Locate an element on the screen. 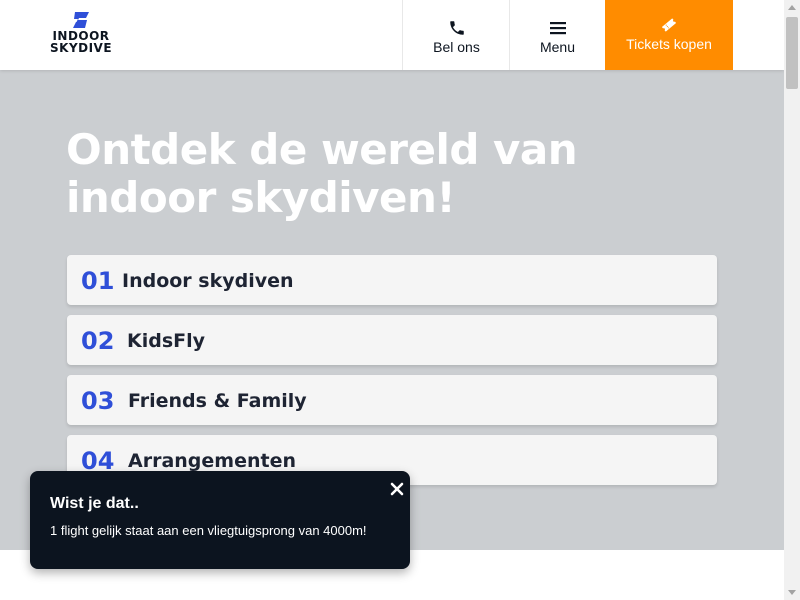 The height and width of the screenshot is (600, 800). hamburger-menu-icon is located at coordinates (557, 28).